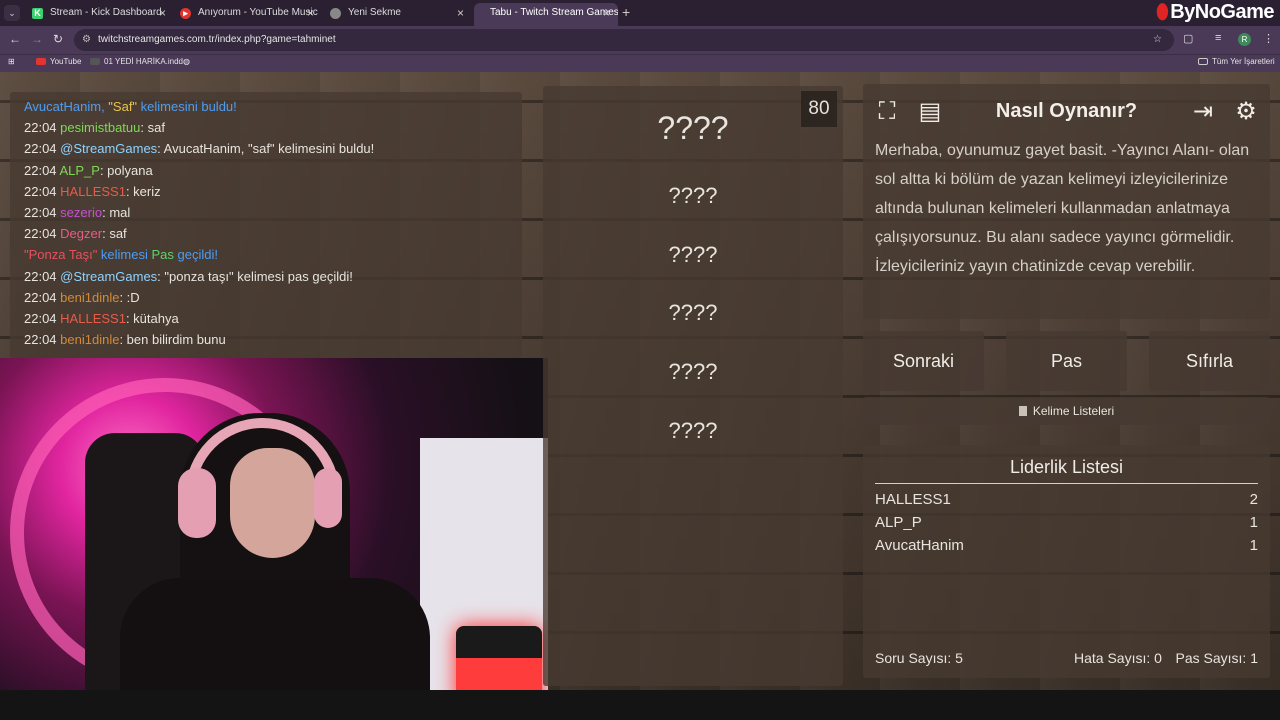 This screenshot has height=720, width=1280. I want to click on streamer-body, so click(275, 642).